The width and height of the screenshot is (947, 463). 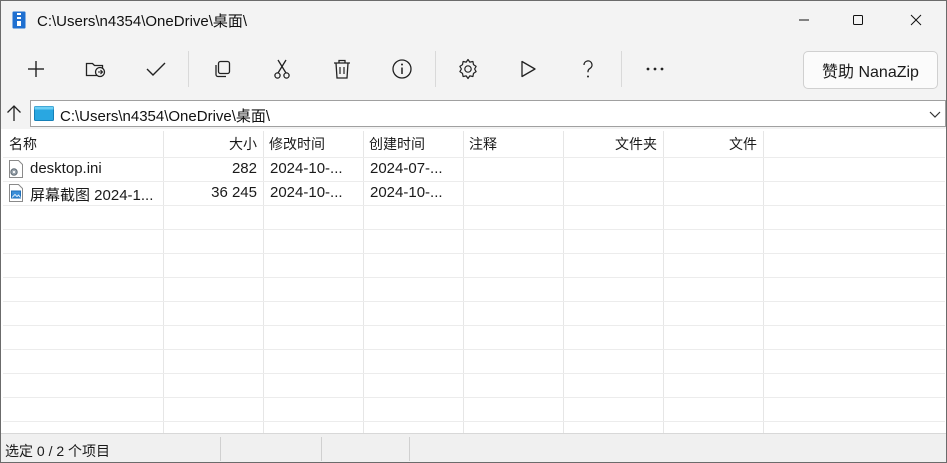 I want to click on copy-button, so click(x=222, y=69).